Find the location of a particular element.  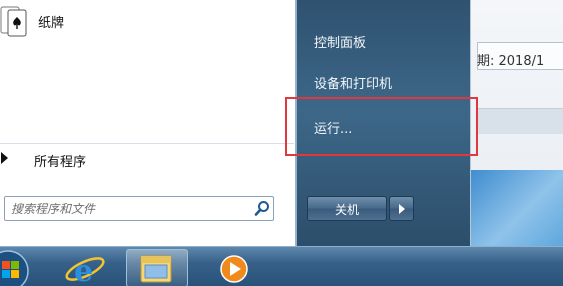

taskbar-internet-explorer: e is located at coordinates (85, 267).